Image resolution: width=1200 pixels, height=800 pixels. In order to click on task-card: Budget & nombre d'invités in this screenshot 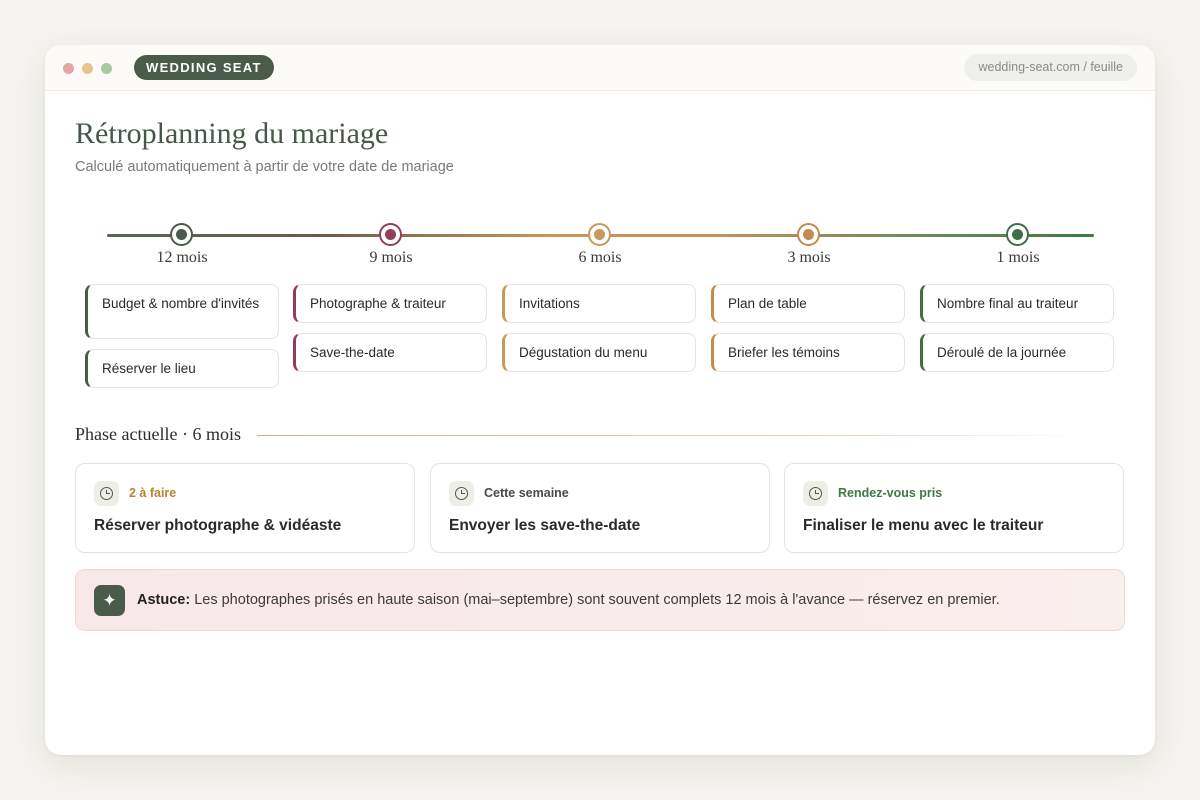, I will do `click(182, 311)`.